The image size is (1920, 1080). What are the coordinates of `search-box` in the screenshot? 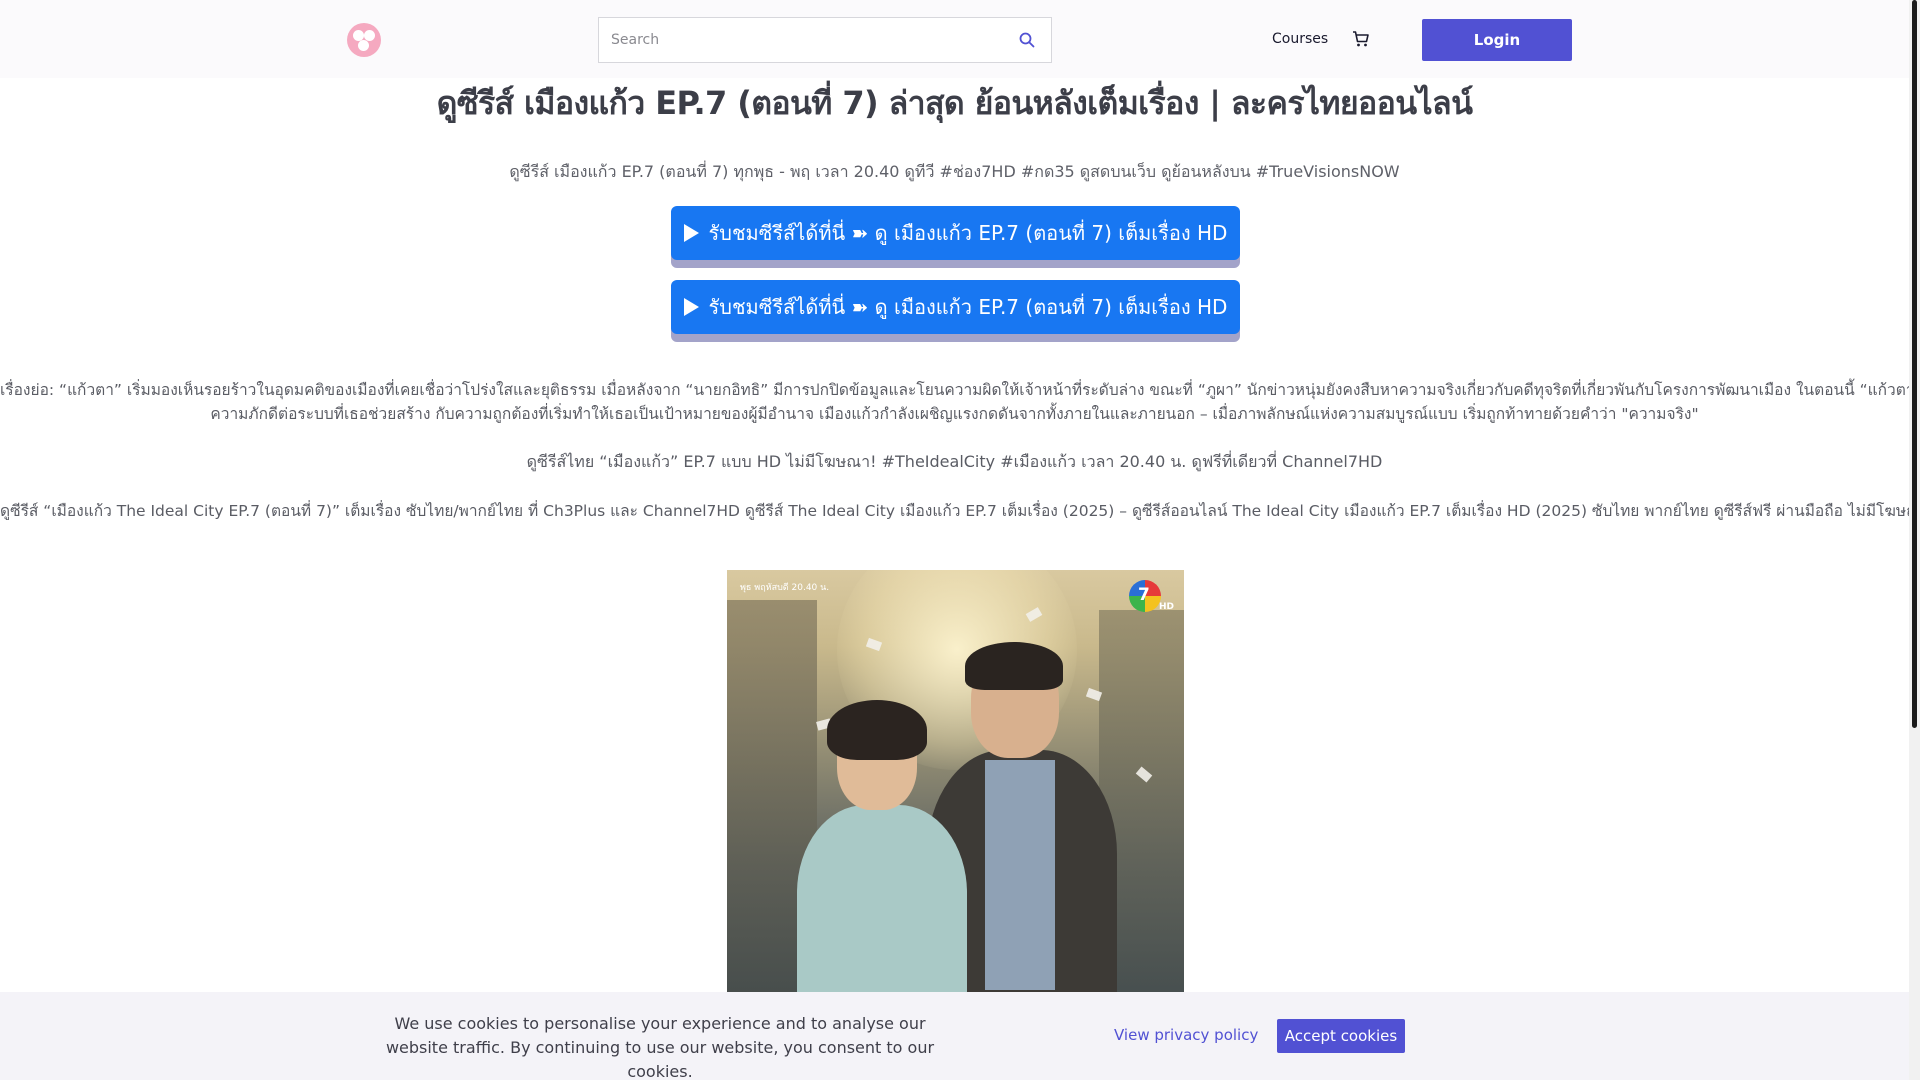 It's located at (825, 40).